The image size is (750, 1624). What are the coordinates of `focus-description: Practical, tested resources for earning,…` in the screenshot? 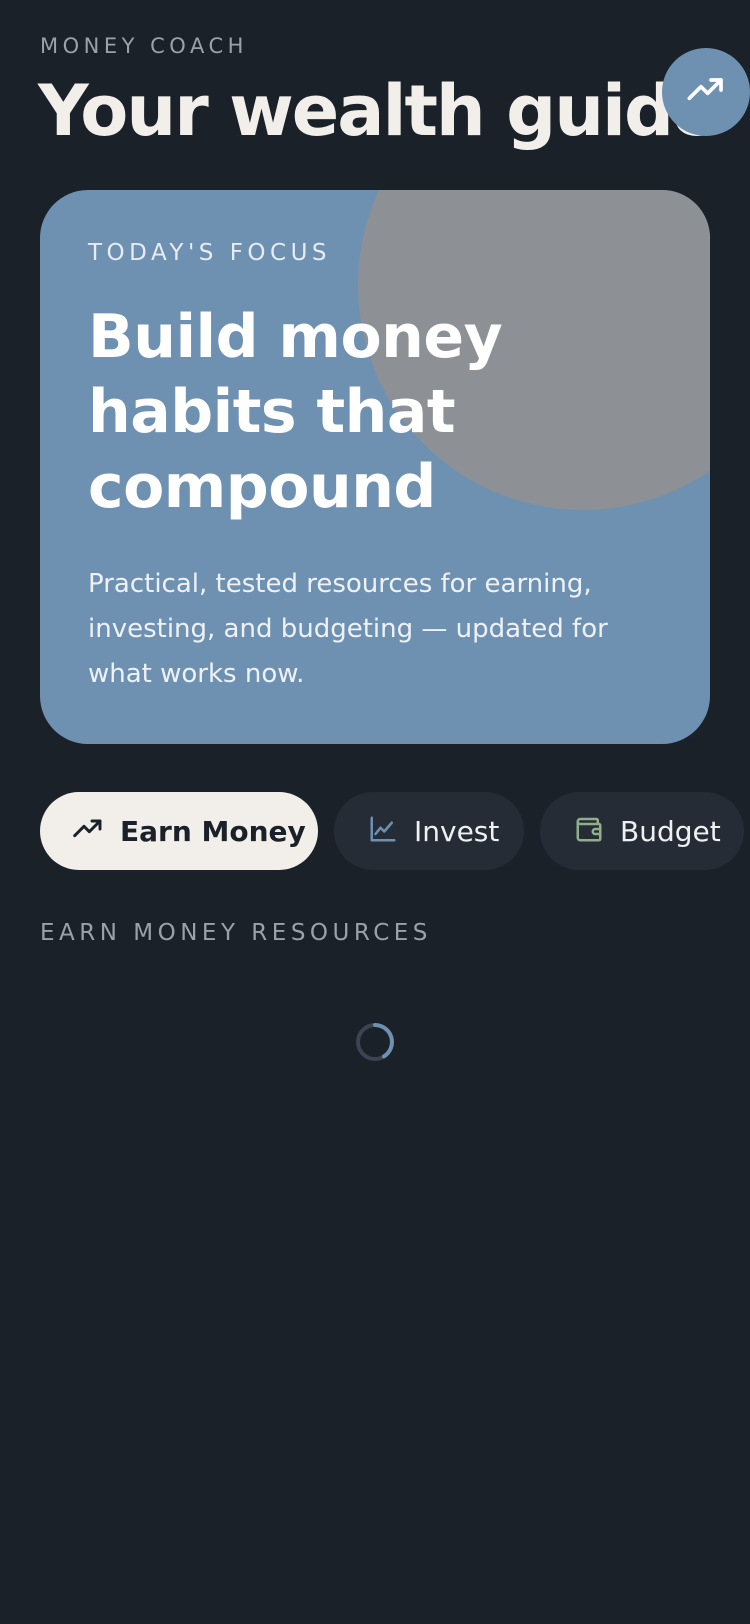 It's located at (348, 629).